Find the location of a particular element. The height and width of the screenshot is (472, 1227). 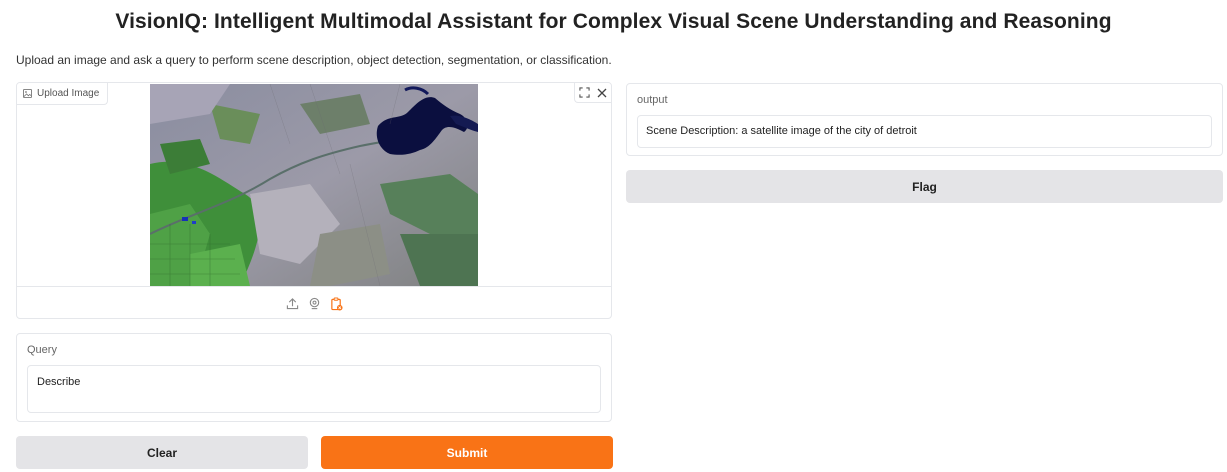

image-controls is located at coordinates (592, 93).